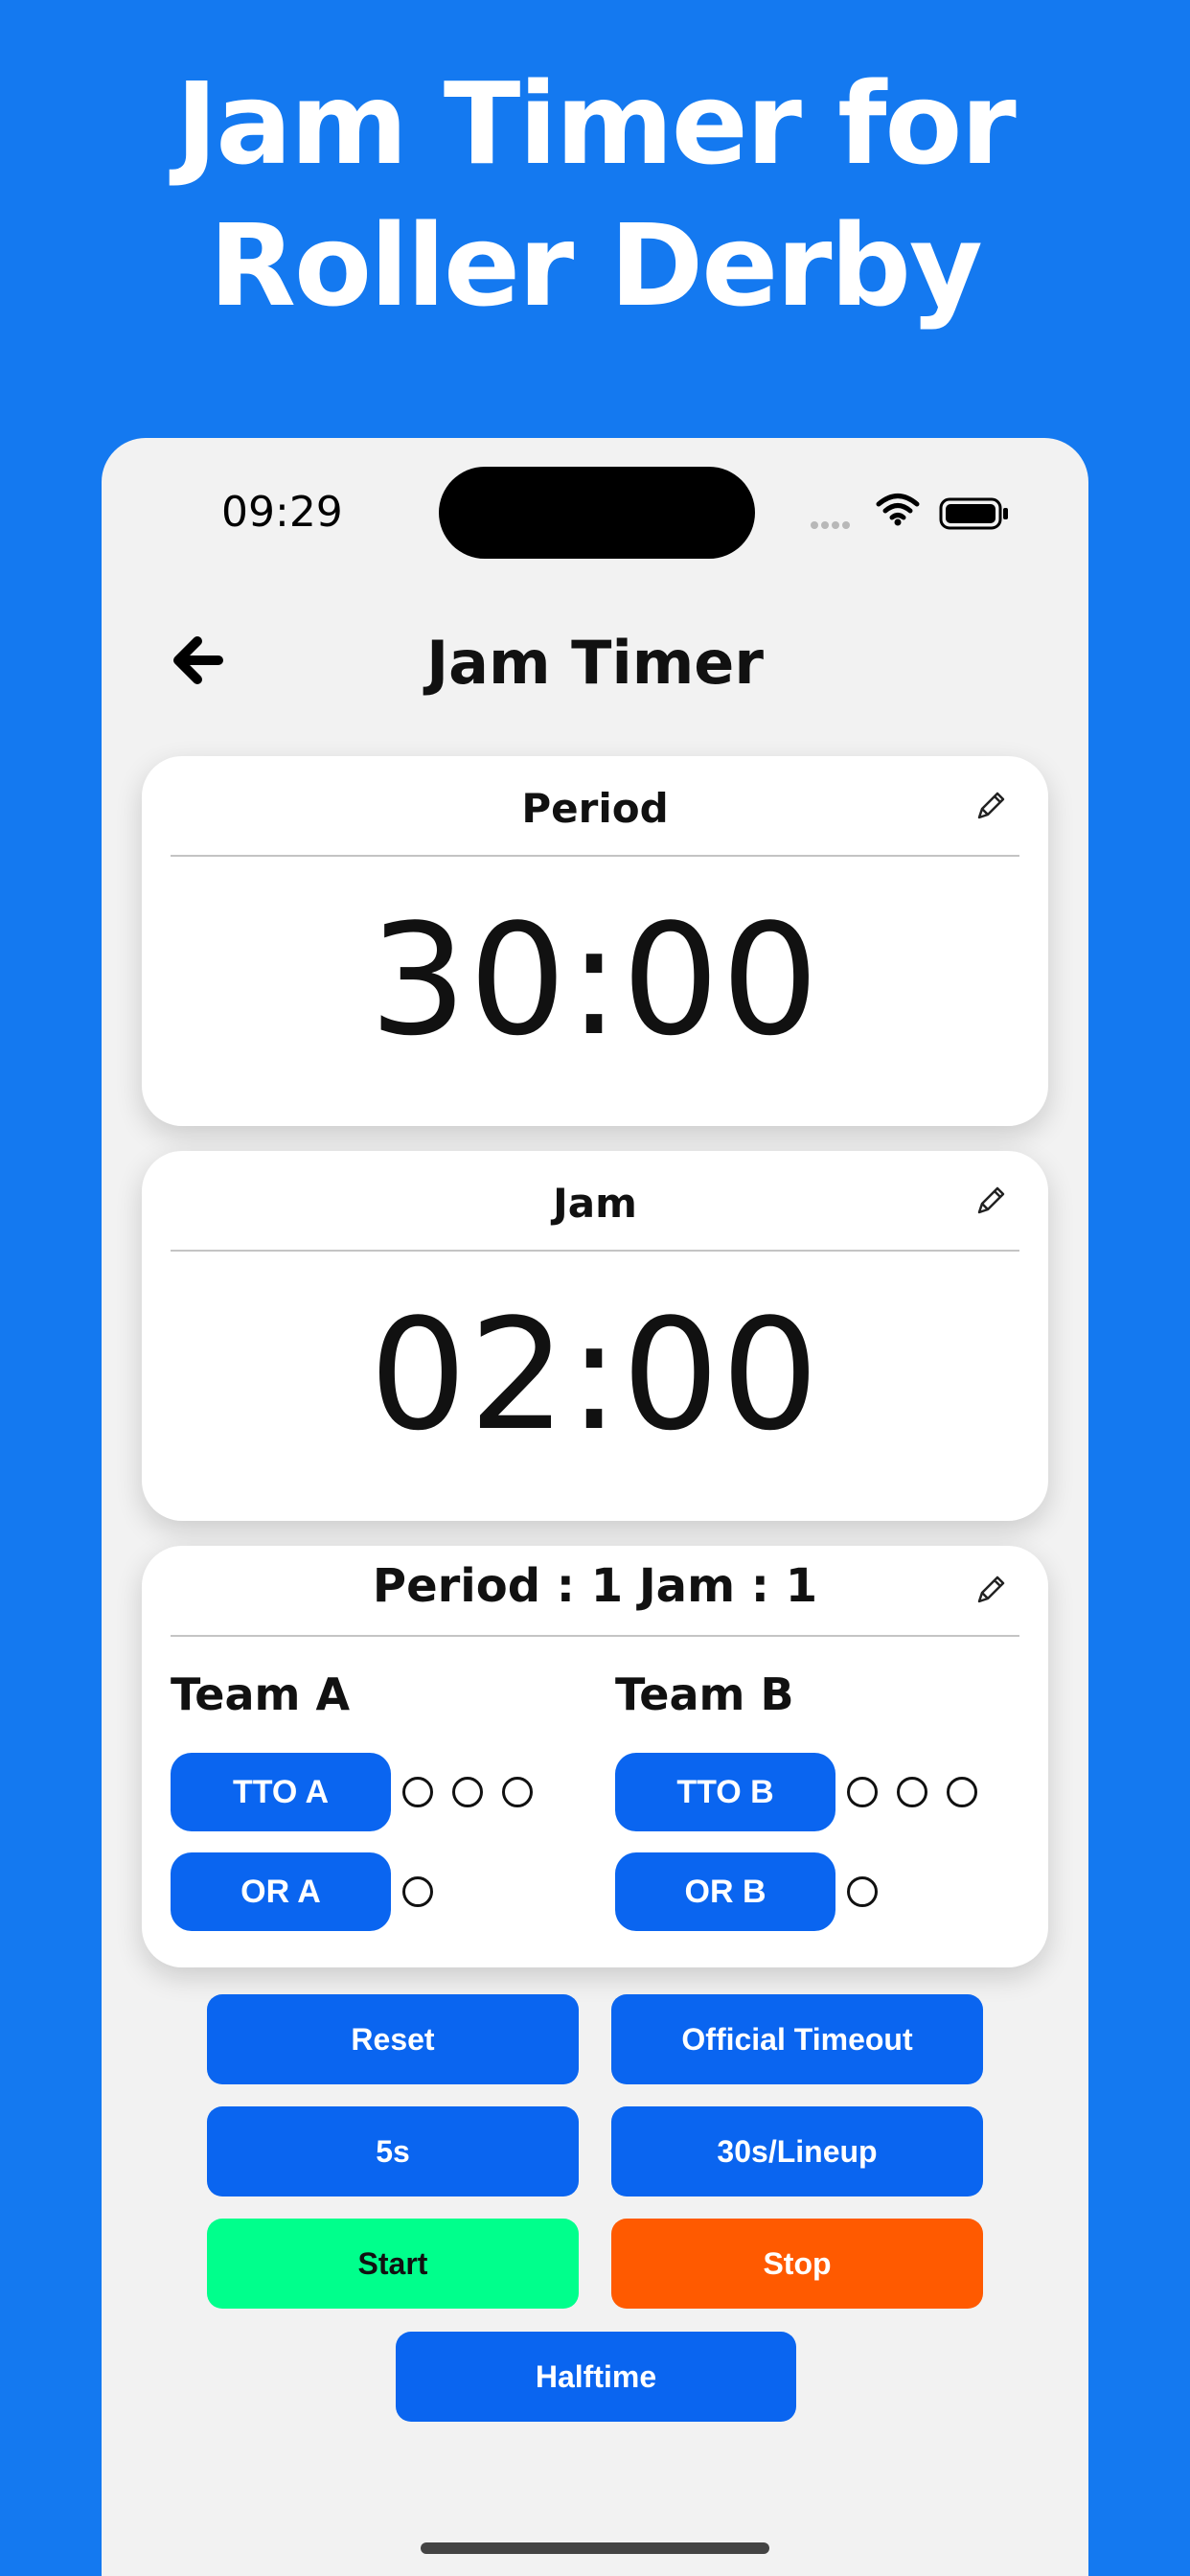 Image resolution: width=1190 pixels, height=2576 pixels. What do you see at coordinates (393, 2151) in the screenshot?
I see `five-seconds-button: 5s` at bounding box center [393, 2151].